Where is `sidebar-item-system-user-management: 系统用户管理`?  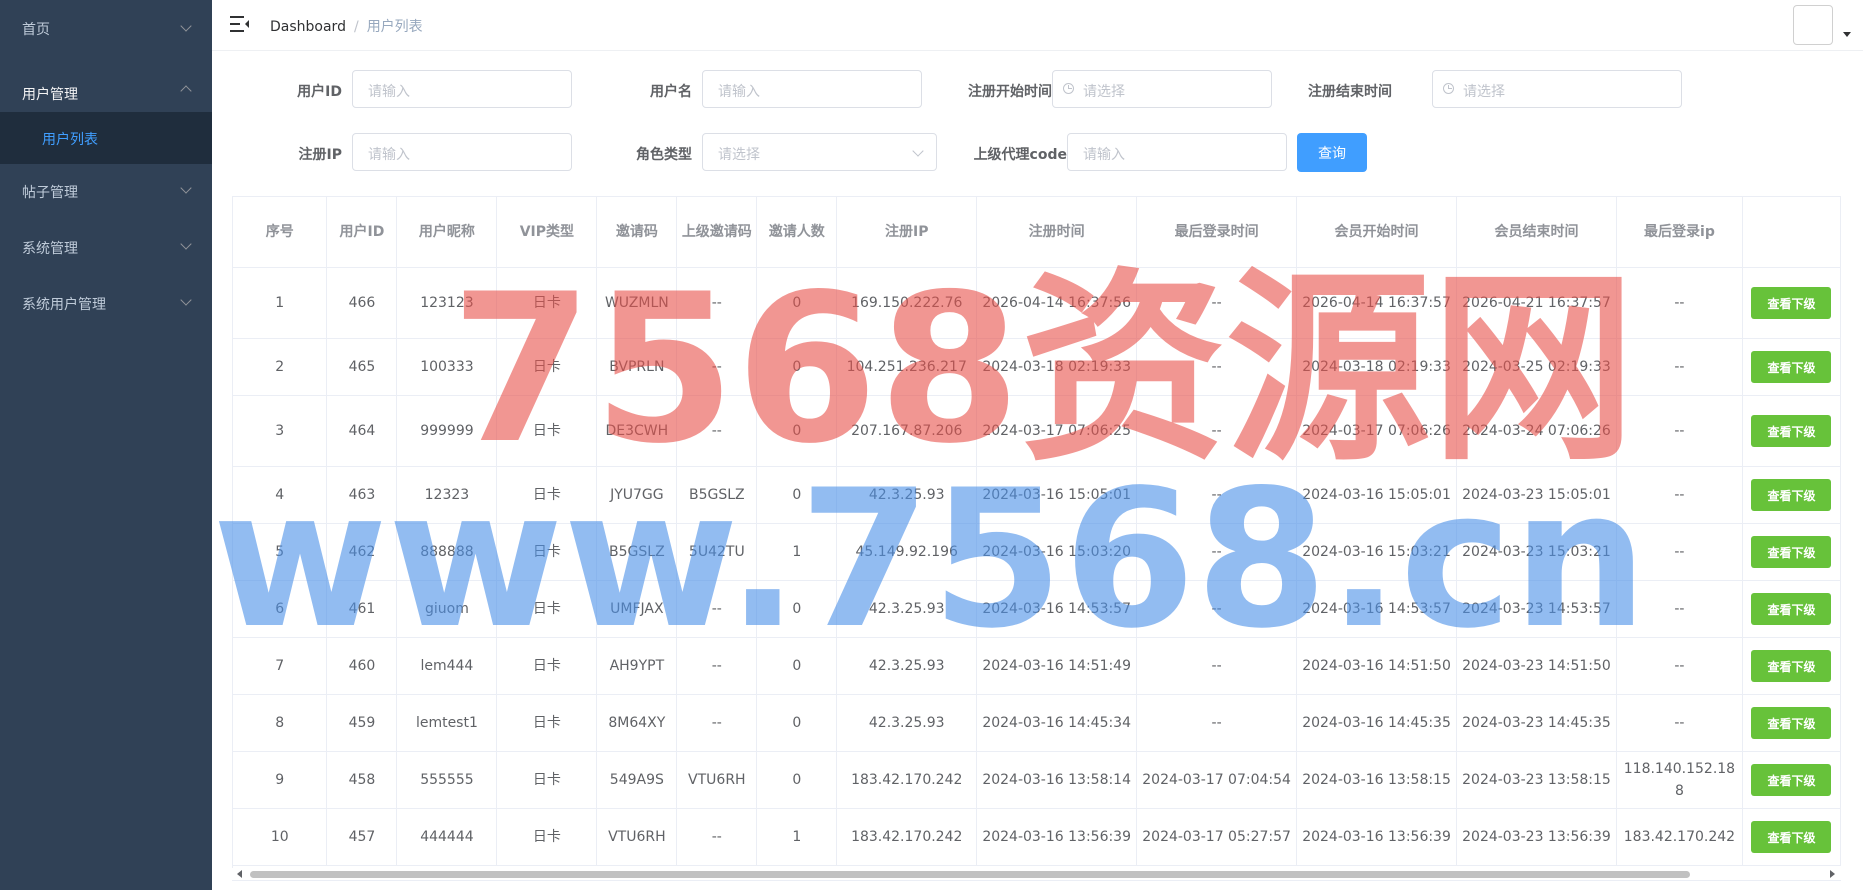 sidebar-item-system-user-management: 系统用户管理 is located at coordinates (106, 304).